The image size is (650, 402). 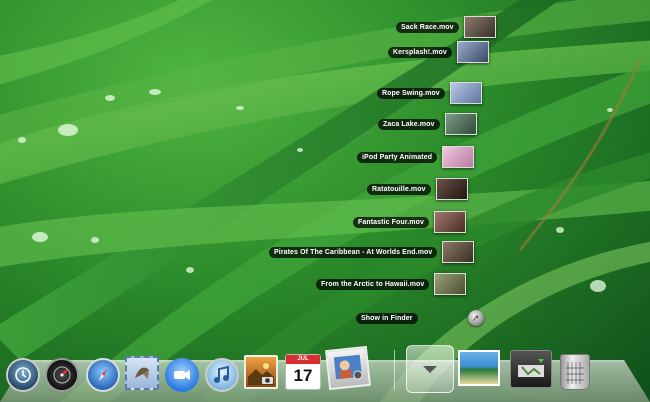 I want to click on stack-open-arrow-icon, so click(x=430, y=369).